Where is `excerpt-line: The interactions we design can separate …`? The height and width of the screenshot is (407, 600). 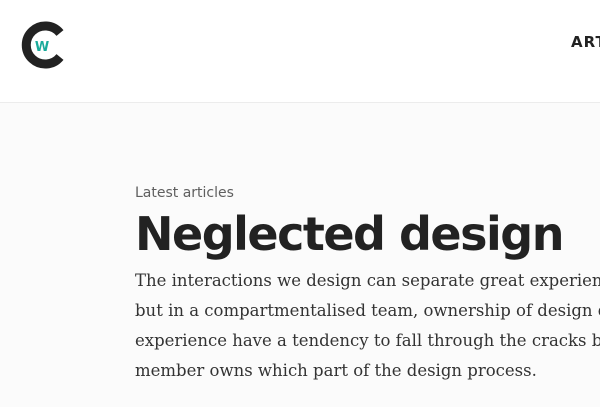 excerpt-line: The interactions we design can separate … is located at coordinates (367, 280).